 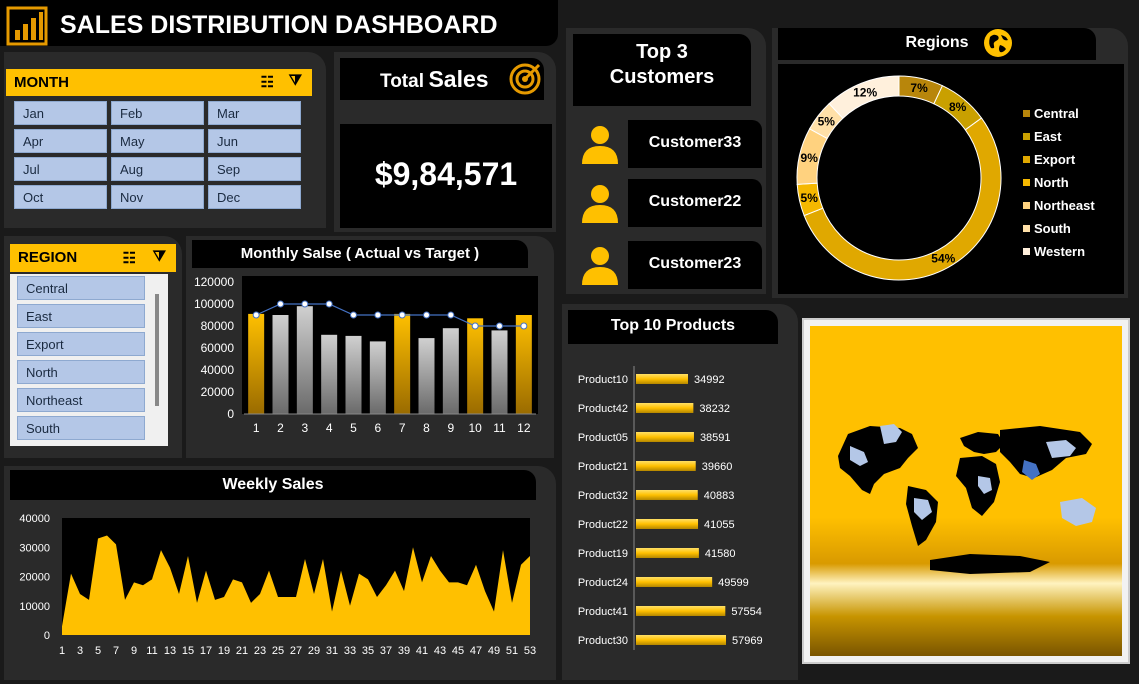 I want to click on month-chip-sep: Sep, so click(x=254, y=169).